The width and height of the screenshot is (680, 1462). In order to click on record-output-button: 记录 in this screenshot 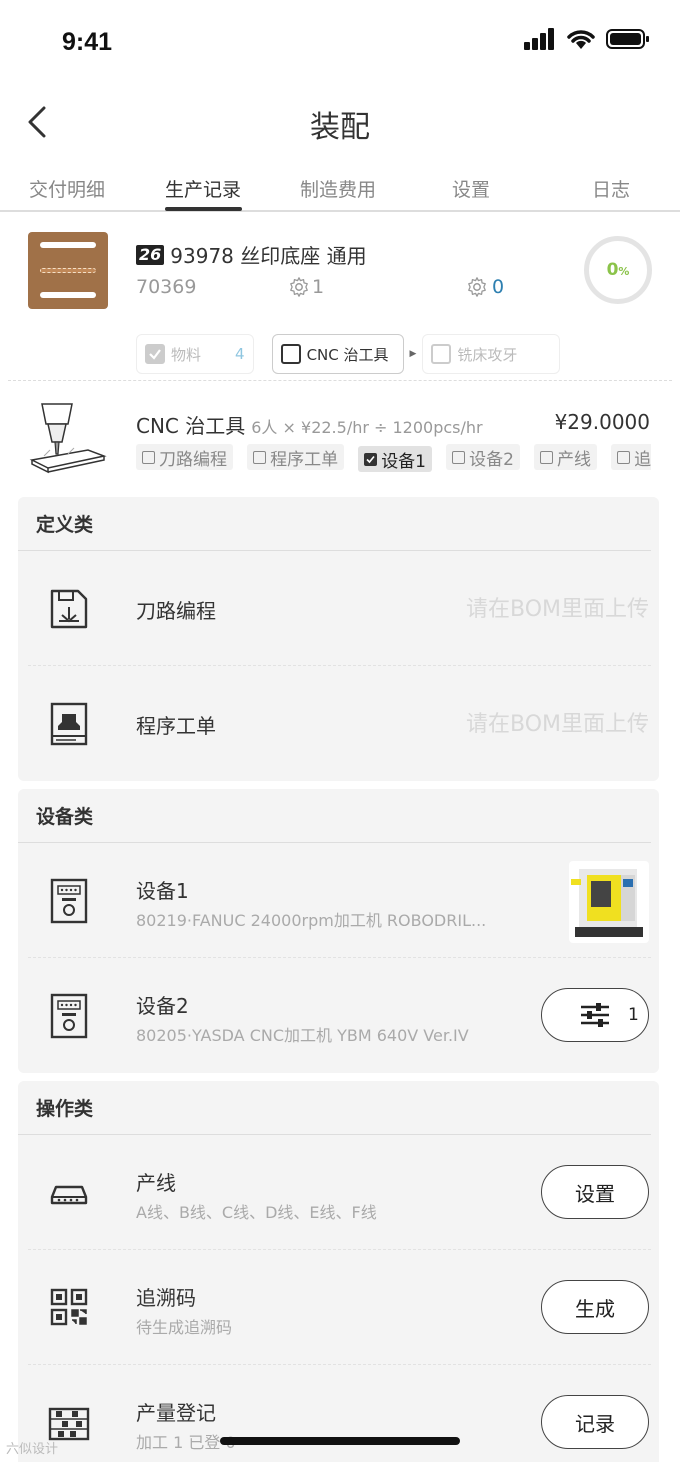, I will do `click(595, 1422)`.